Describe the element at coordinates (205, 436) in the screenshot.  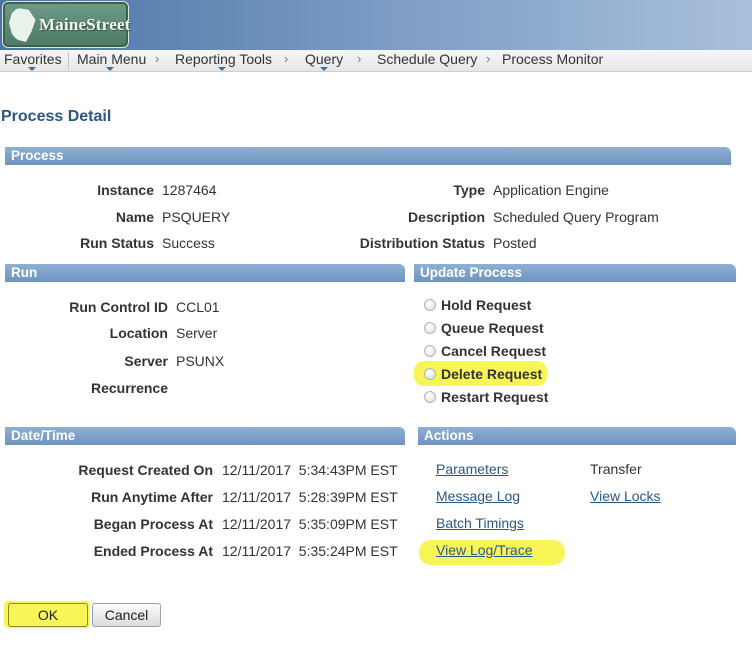
I see `datetime-section-header: Date/Time` at that location.